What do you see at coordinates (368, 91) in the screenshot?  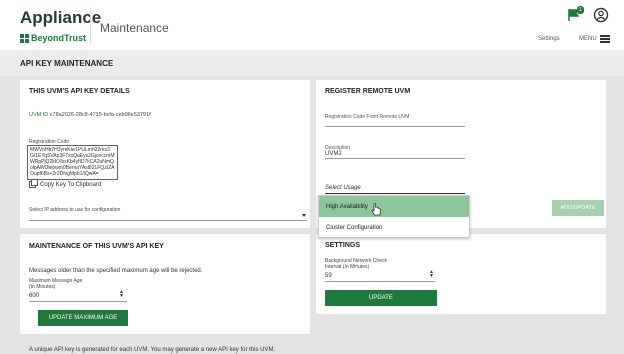 I see `register-remote-title: REGISTER REMOTE UVM` at bounding box center [368, 91].